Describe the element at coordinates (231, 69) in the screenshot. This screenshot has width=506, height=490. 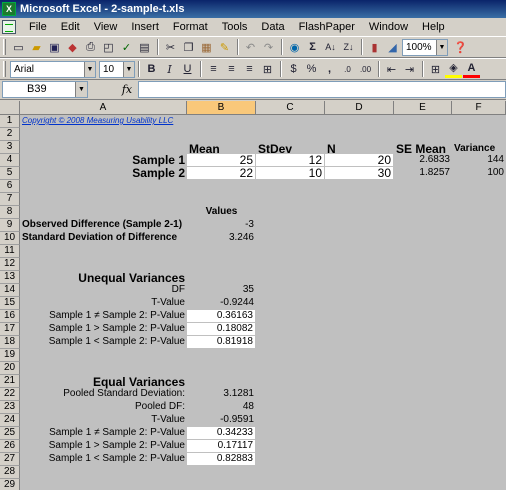
I see `align-center-icon: ≡` at that location.